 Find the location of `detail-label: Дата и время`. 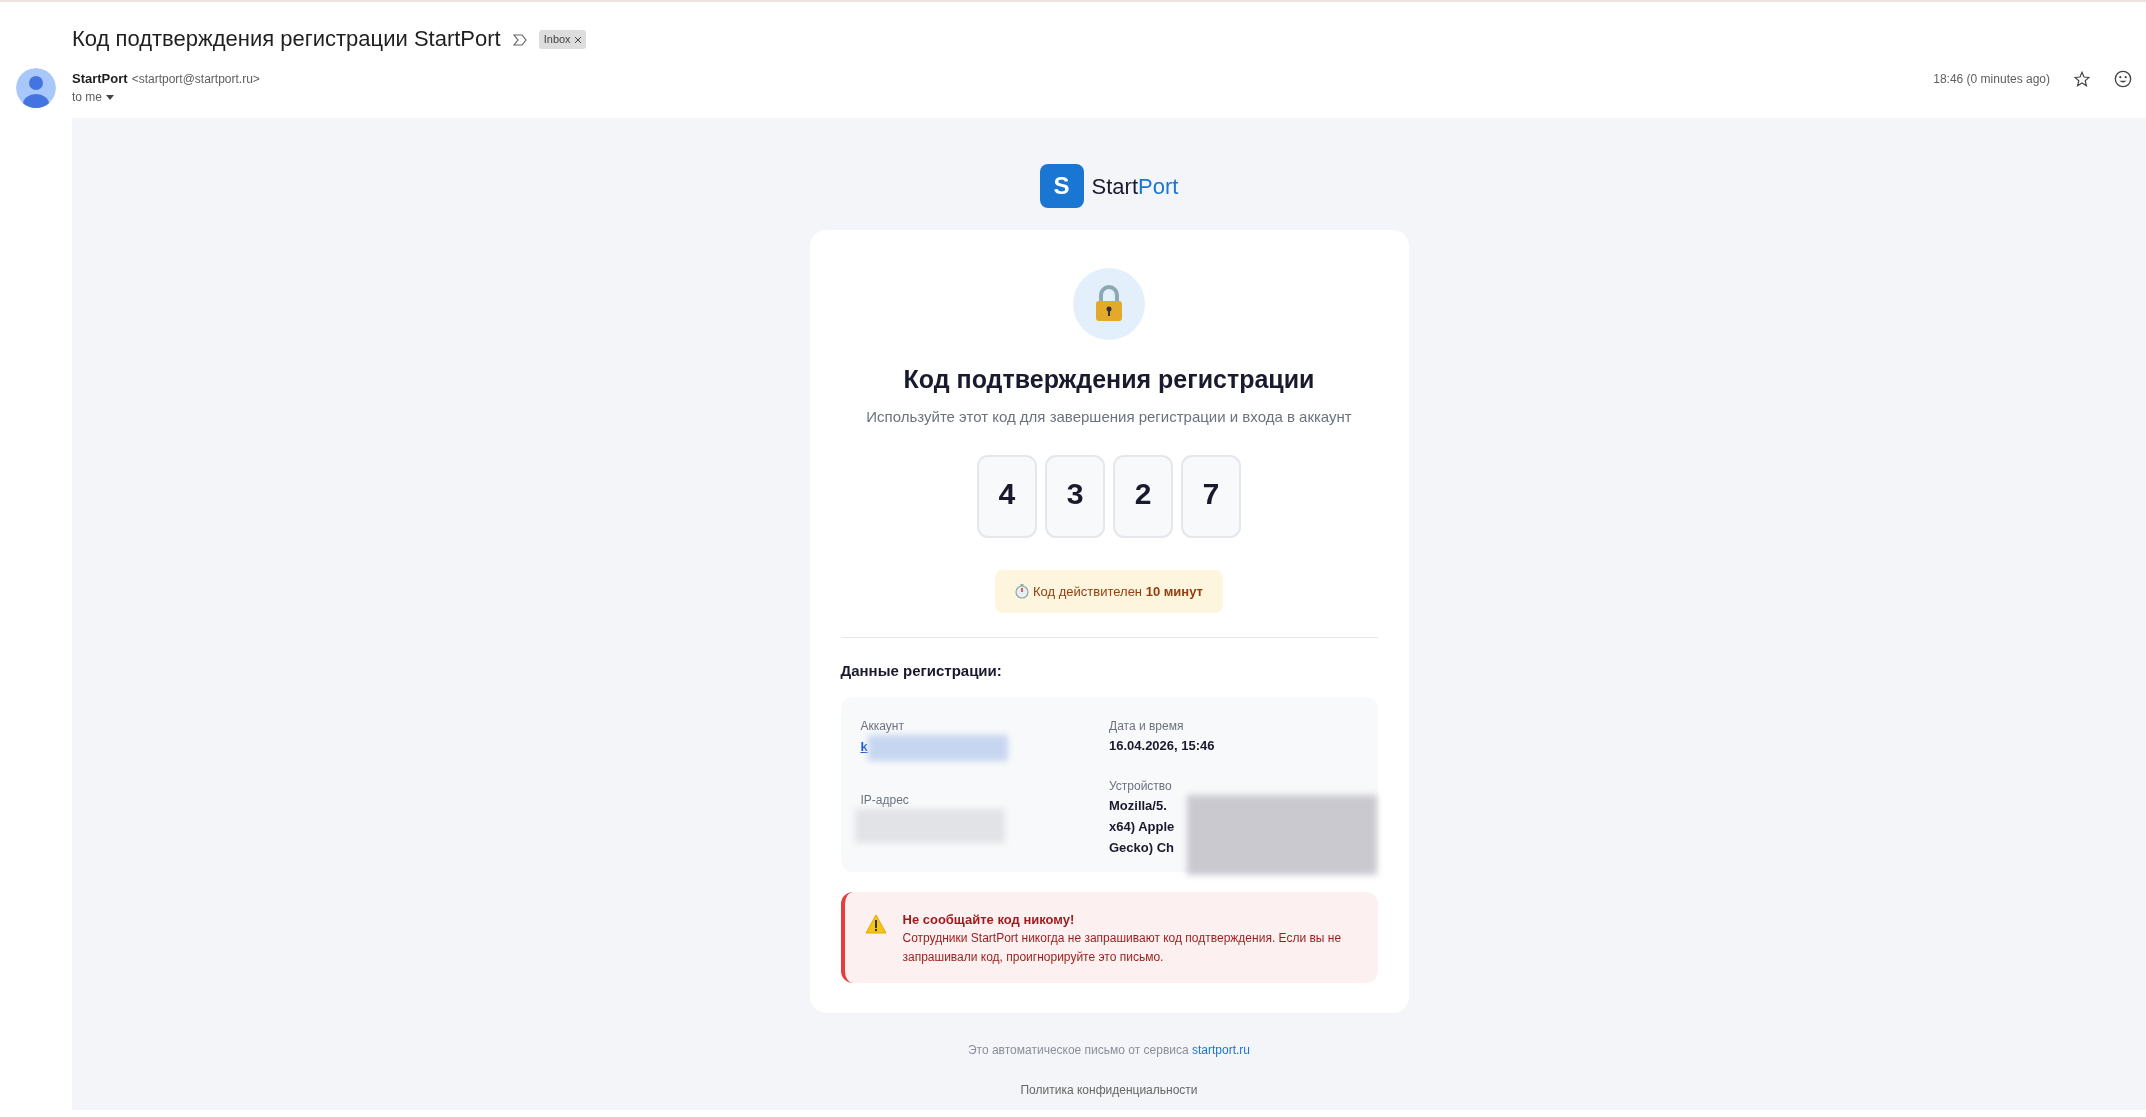

detail-label: Дата и время is located at coordinates (1147, 726).